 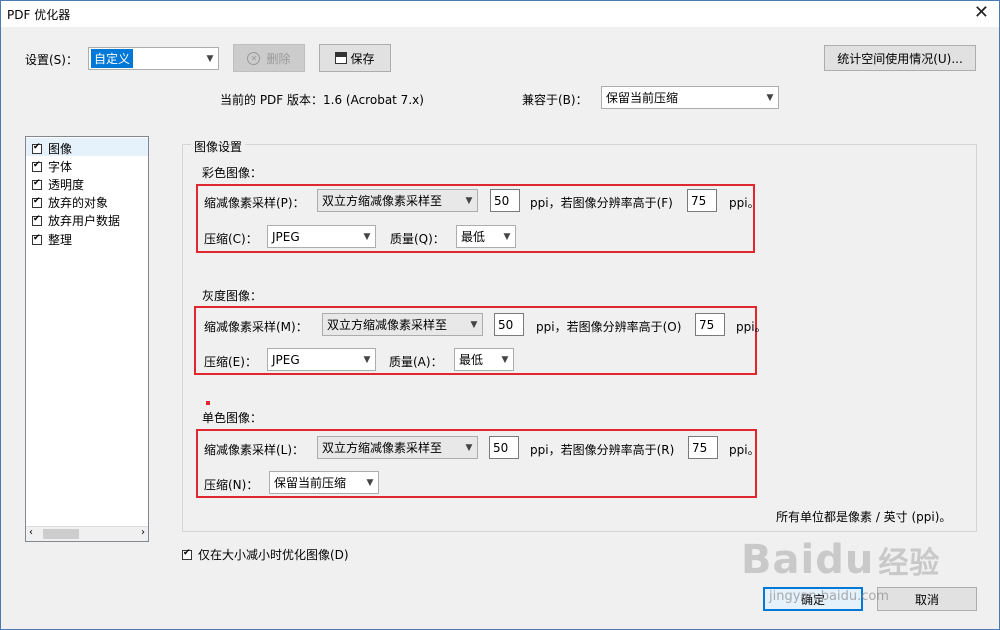 I want to click on mono-downsample-select: 双立方缩减像素采样至 ▼, so click(x=397, y=447).